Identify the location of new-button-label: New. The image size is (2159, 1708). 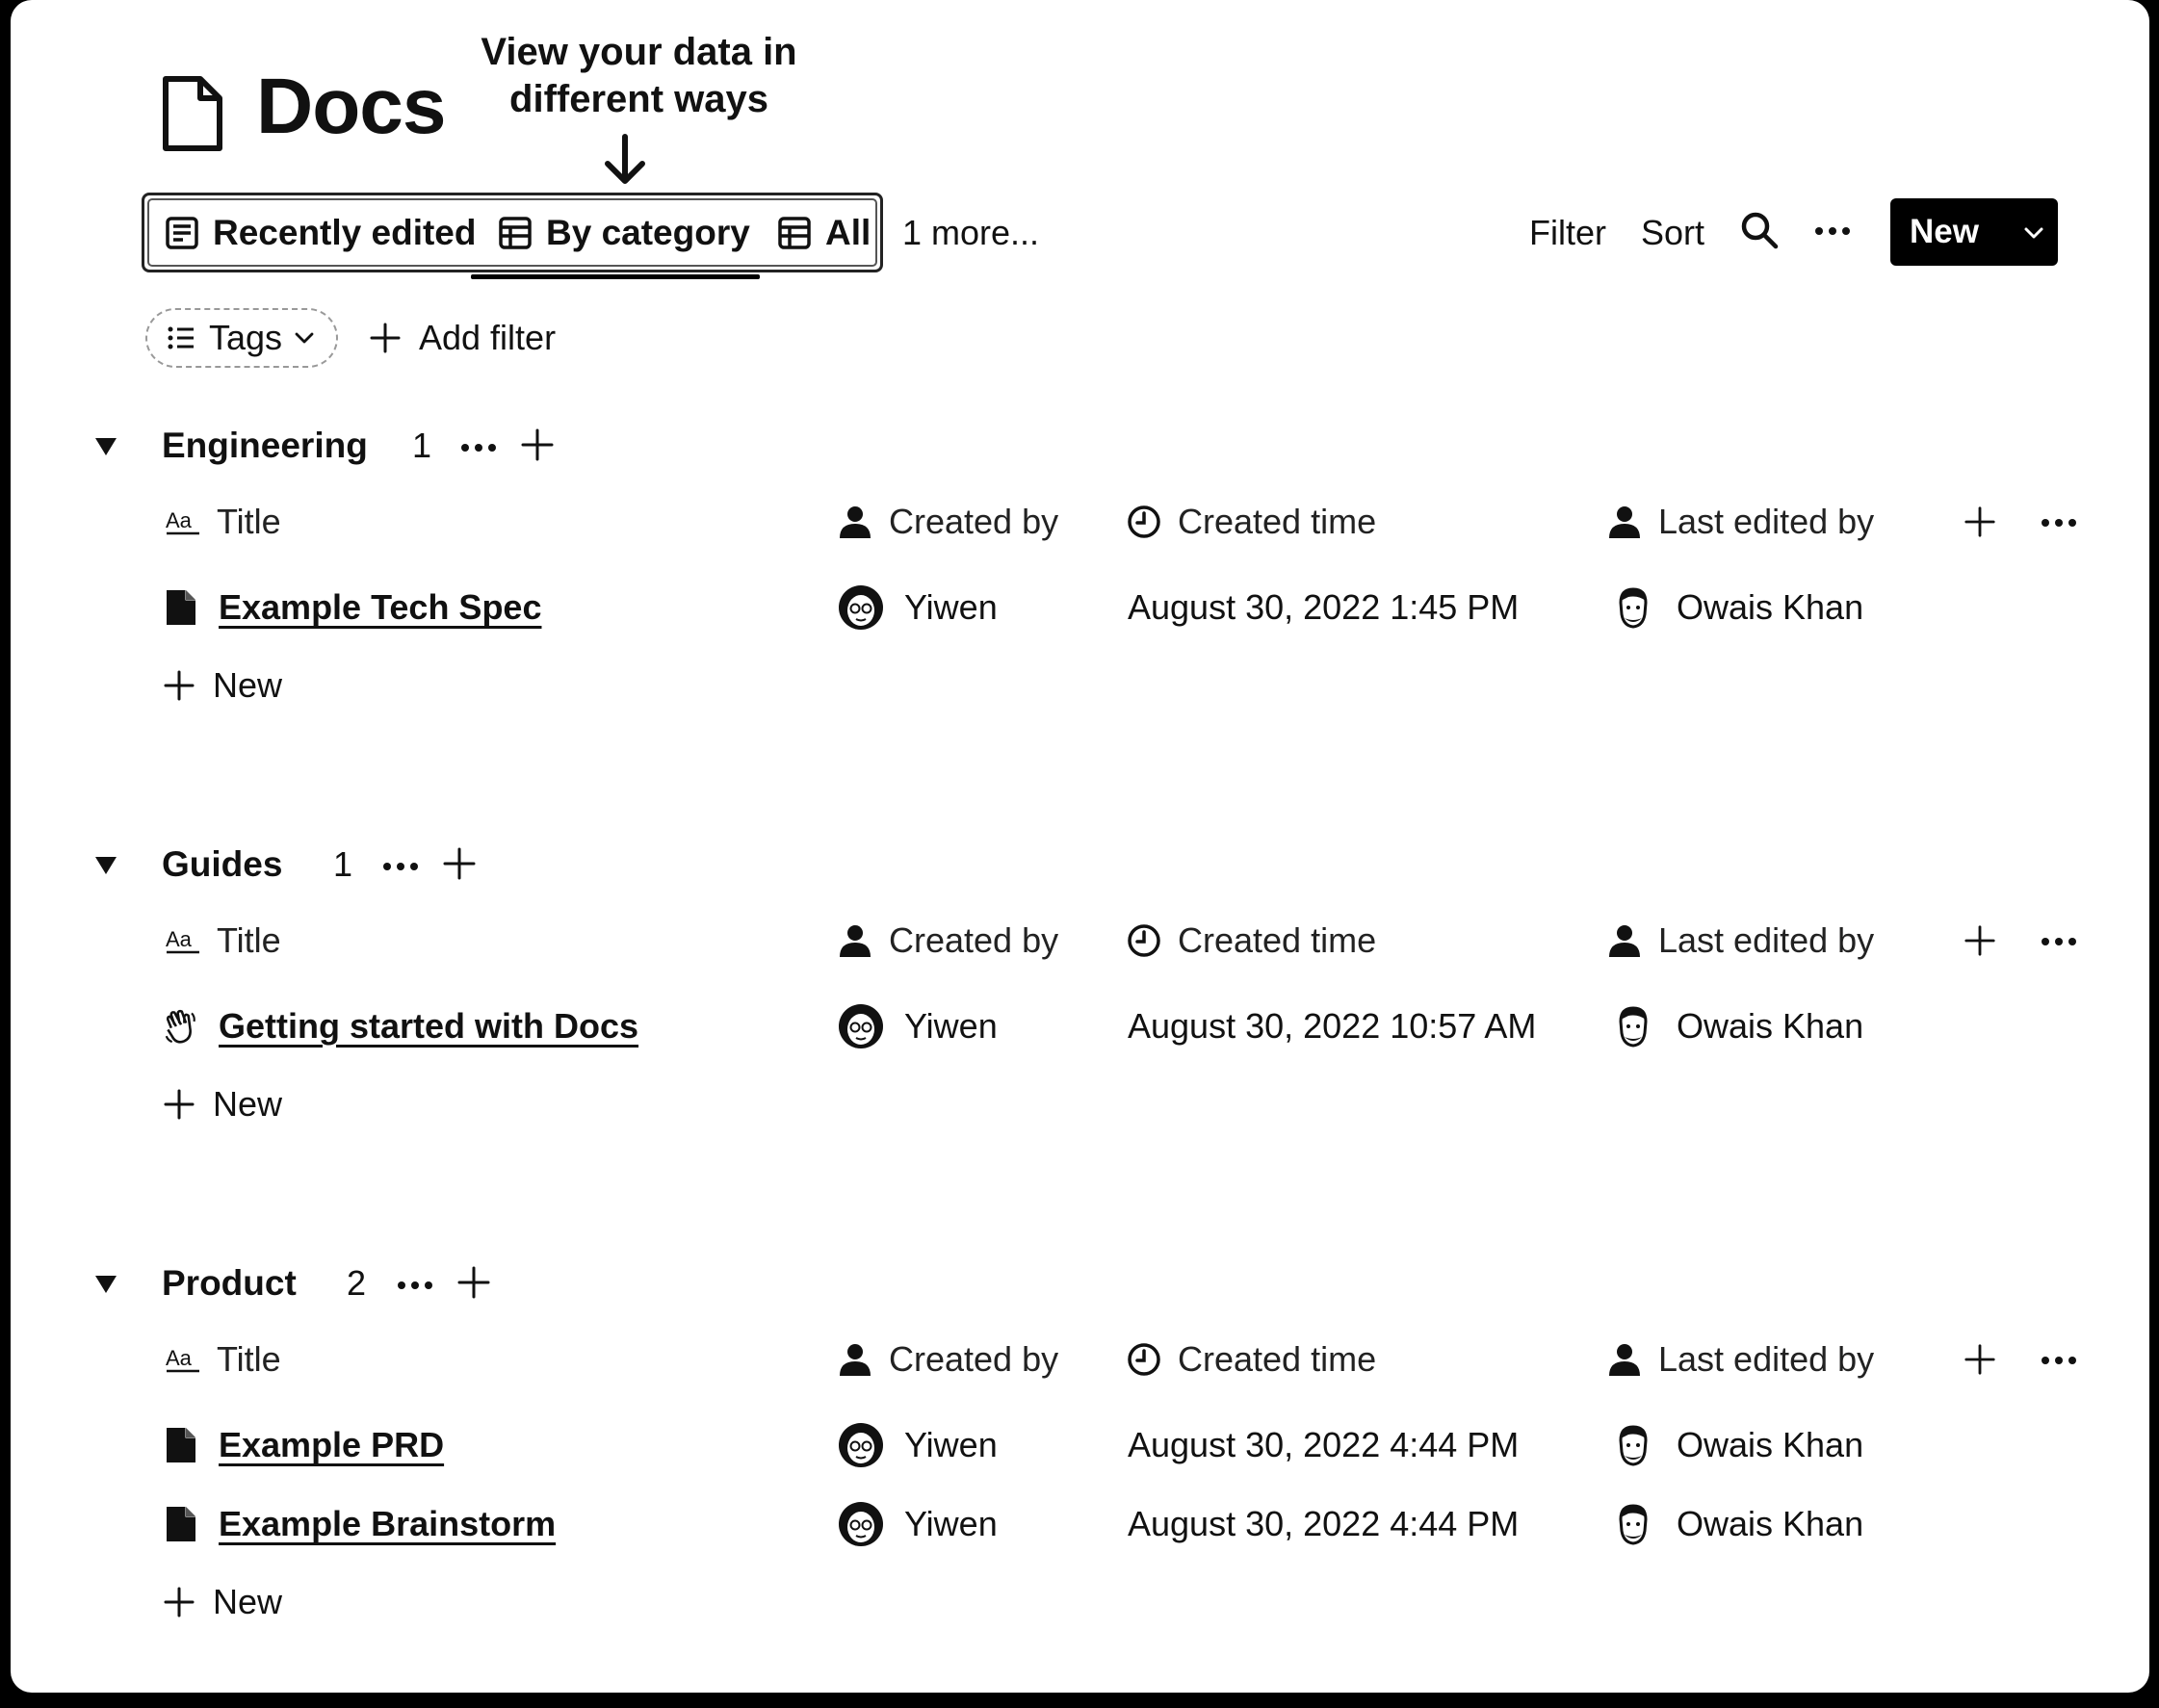
(1944, 231).